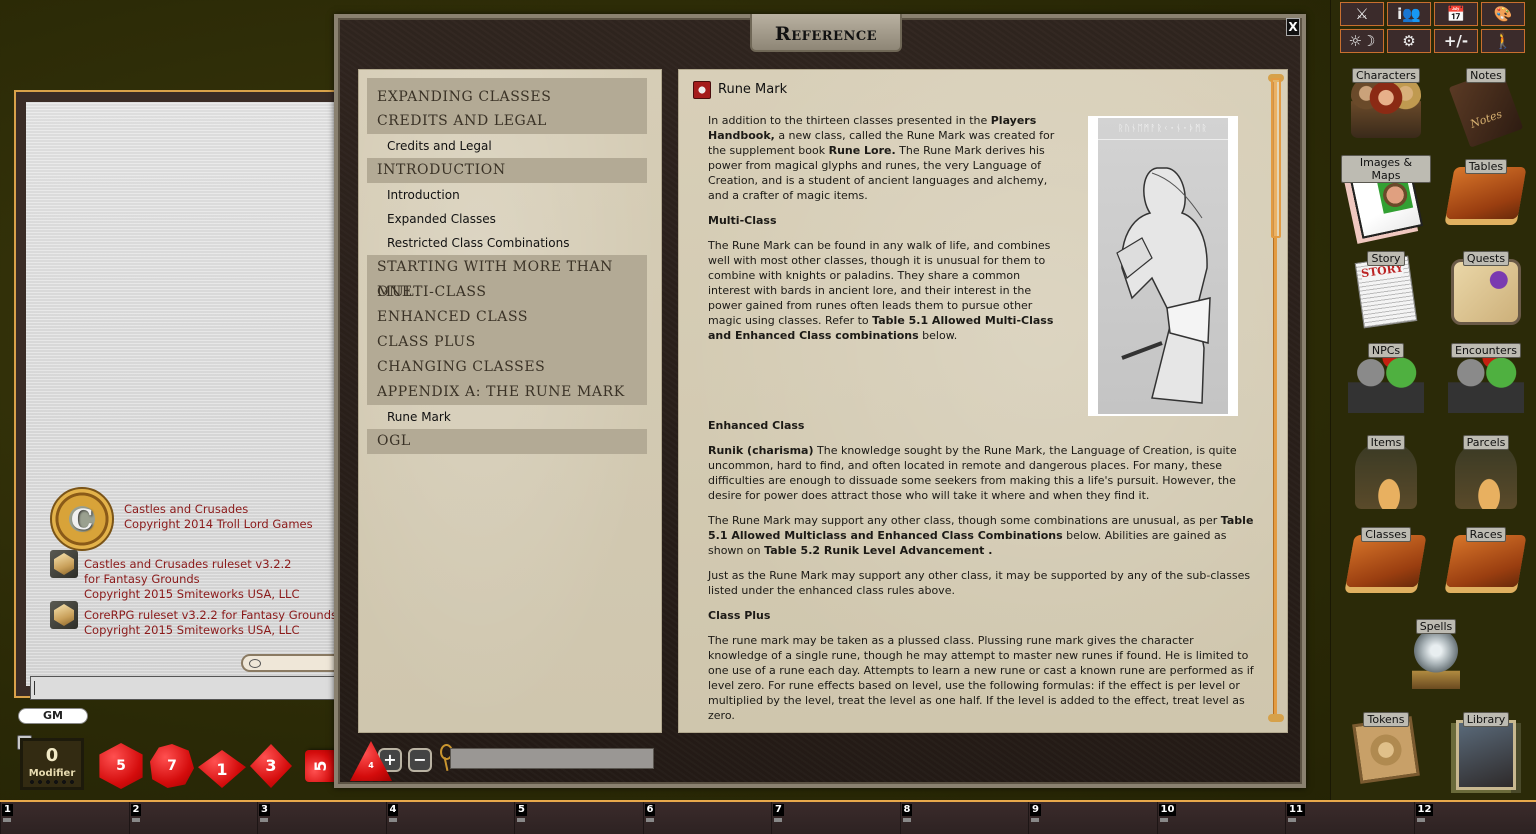  I want to click on modifier-box: 0 Modifier, so click(52, 764).